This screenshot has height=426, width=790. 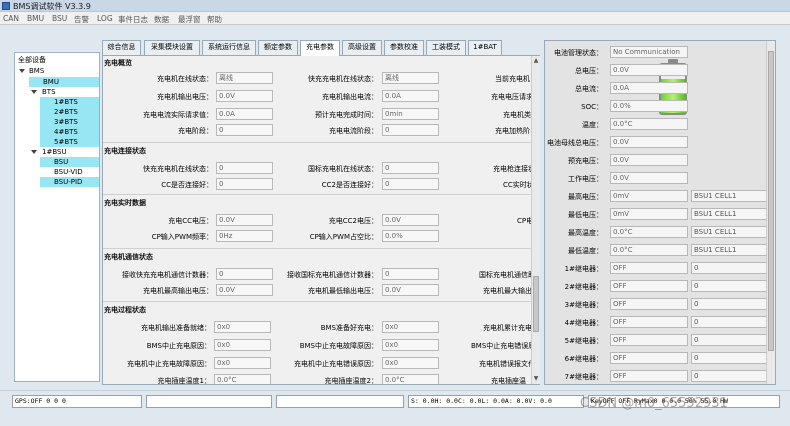 I want to click on menu-floating-window: 最浮窗, so click(x=189, y=19).